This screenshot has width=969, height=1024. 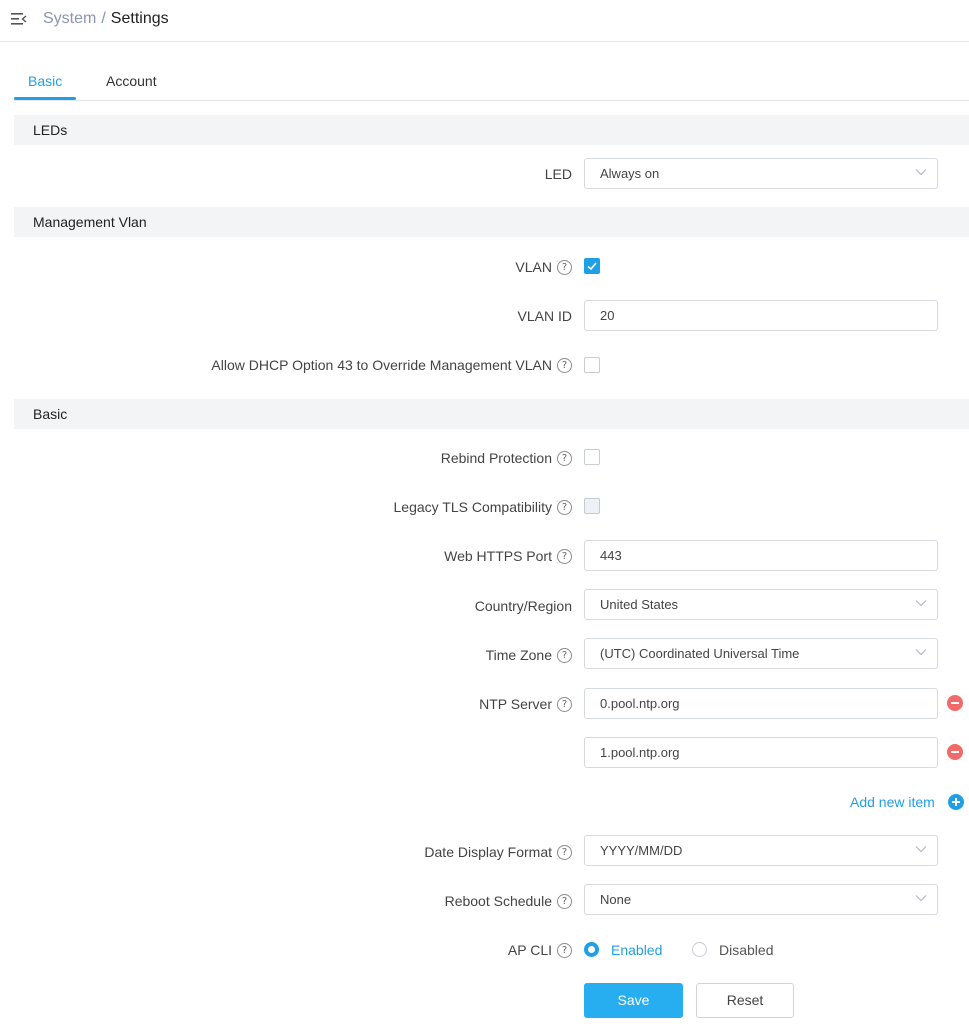 What do you see at coordinates (592, 457) in the screenshot?
I see `rebind-protection-checkbox` at bounding box center [592, 457].